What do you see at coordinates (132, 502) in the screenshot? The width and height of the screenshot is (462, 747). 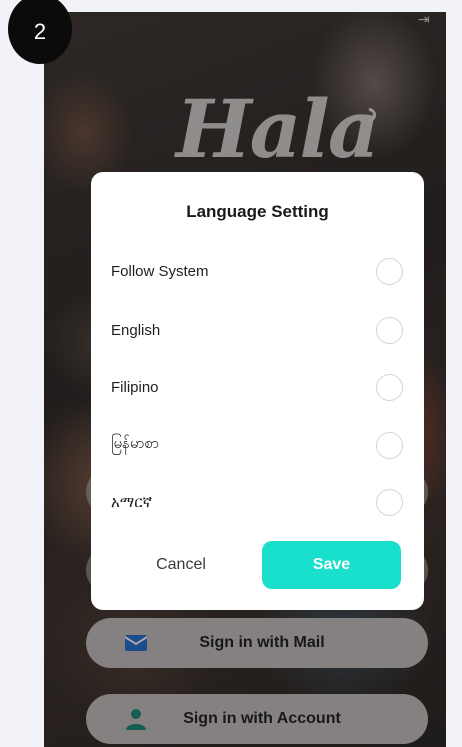 I see `language-option-label: አማርኛ` at bounding box center [132, 502].